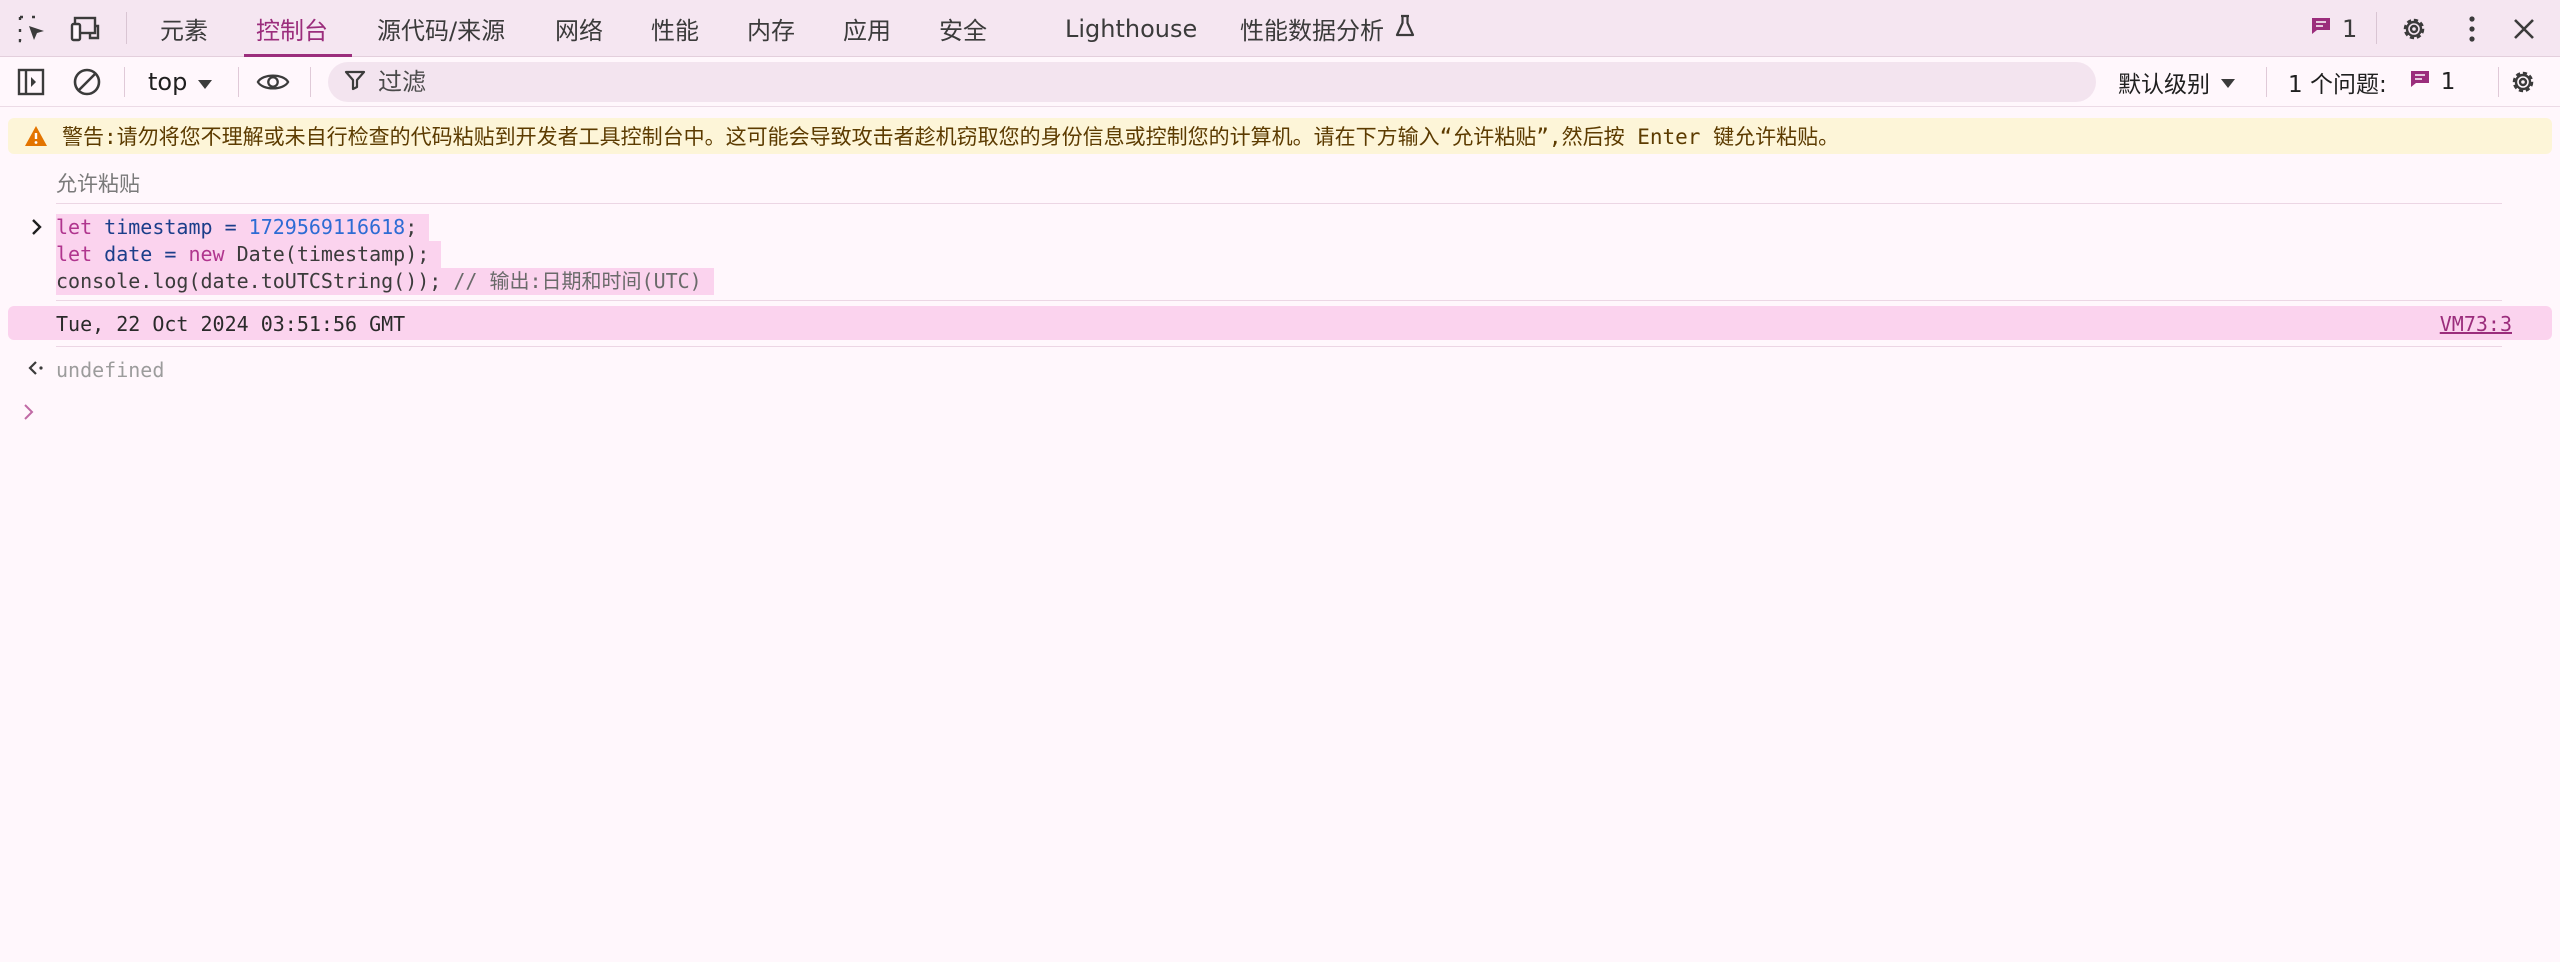 This screenshot has width=2560, height=962. I want to click on context-selector: top, so click(180, 82).